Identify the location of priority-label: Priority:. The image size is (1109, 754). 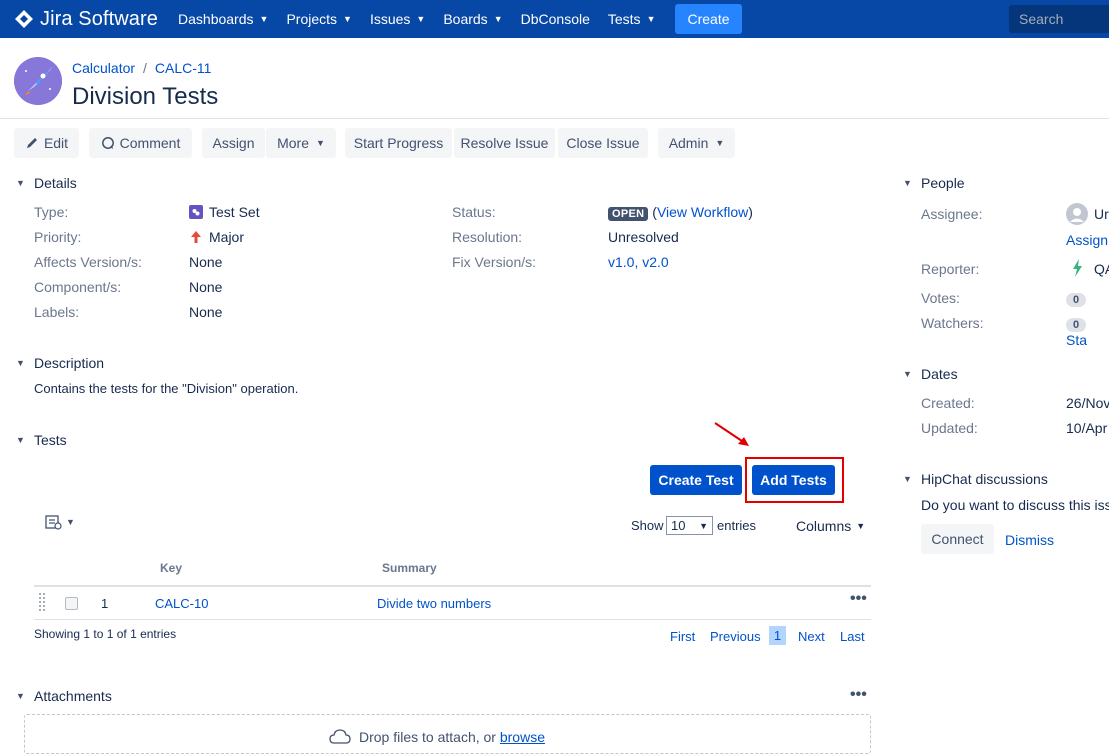
(58, 237).